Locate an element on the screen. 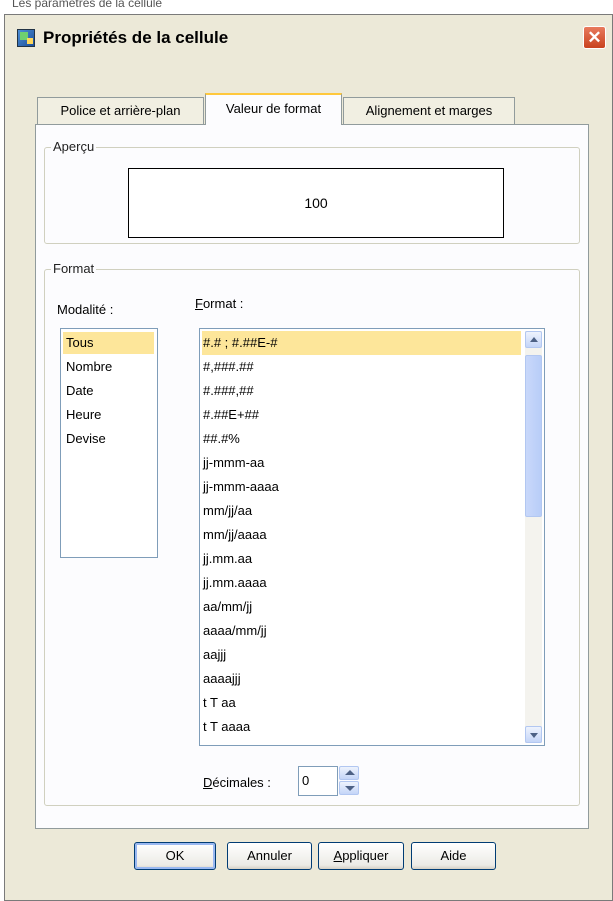 The image size is (613, 901). dialog-title: Propriétés de la cellule is located at coordinates (136, 37).